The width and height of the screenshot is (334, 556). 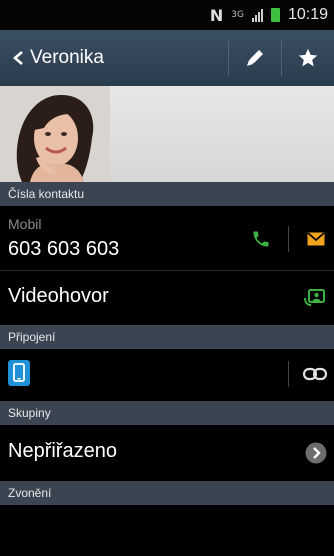 What do you see at coordinates (257, 15) in the screenshot?
I see `signal-icon` at bounding box center [257, 15].